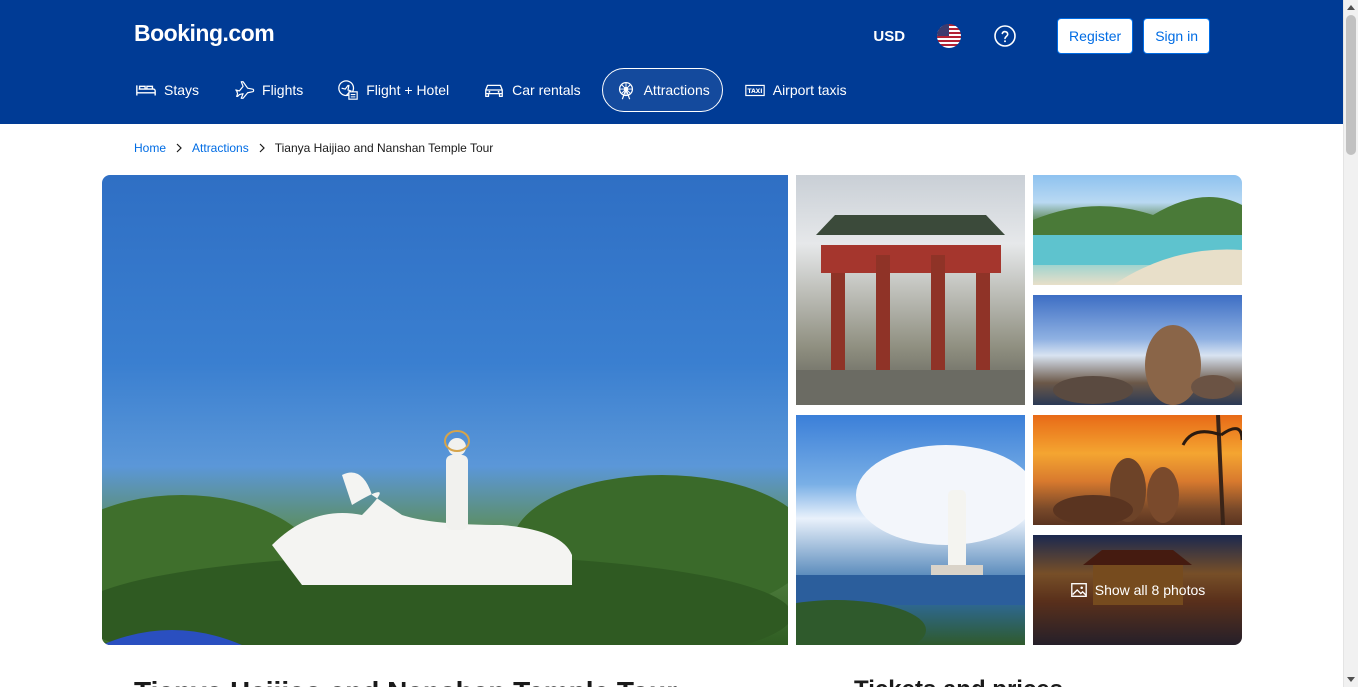  Describe the element at coordinates (283, 90) in the screenshot. I see `nav-flights-label: Flights` at that location.